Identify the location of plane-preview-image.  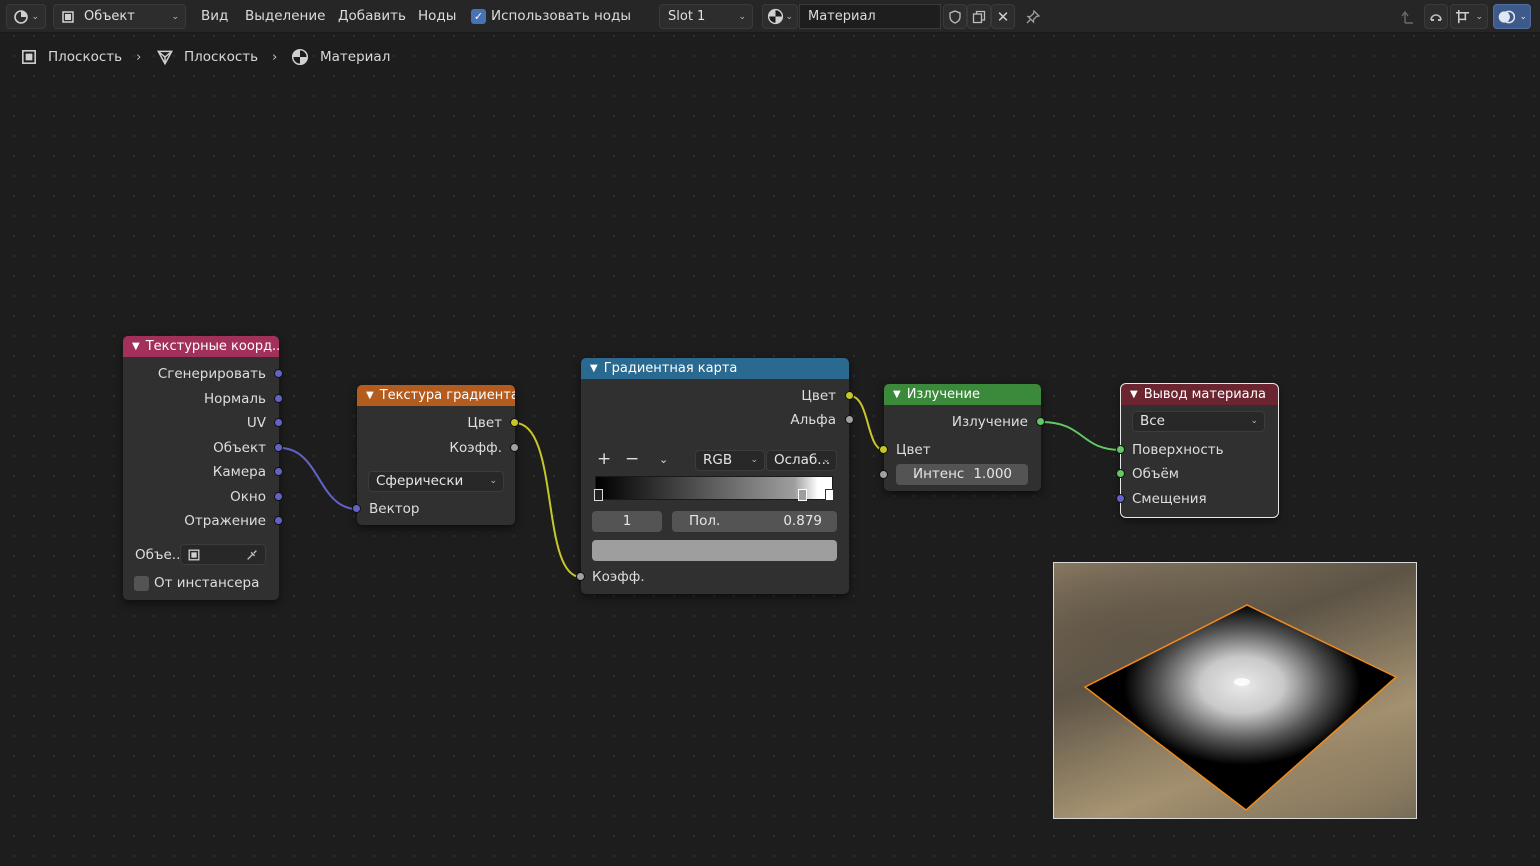
(1240, 707).